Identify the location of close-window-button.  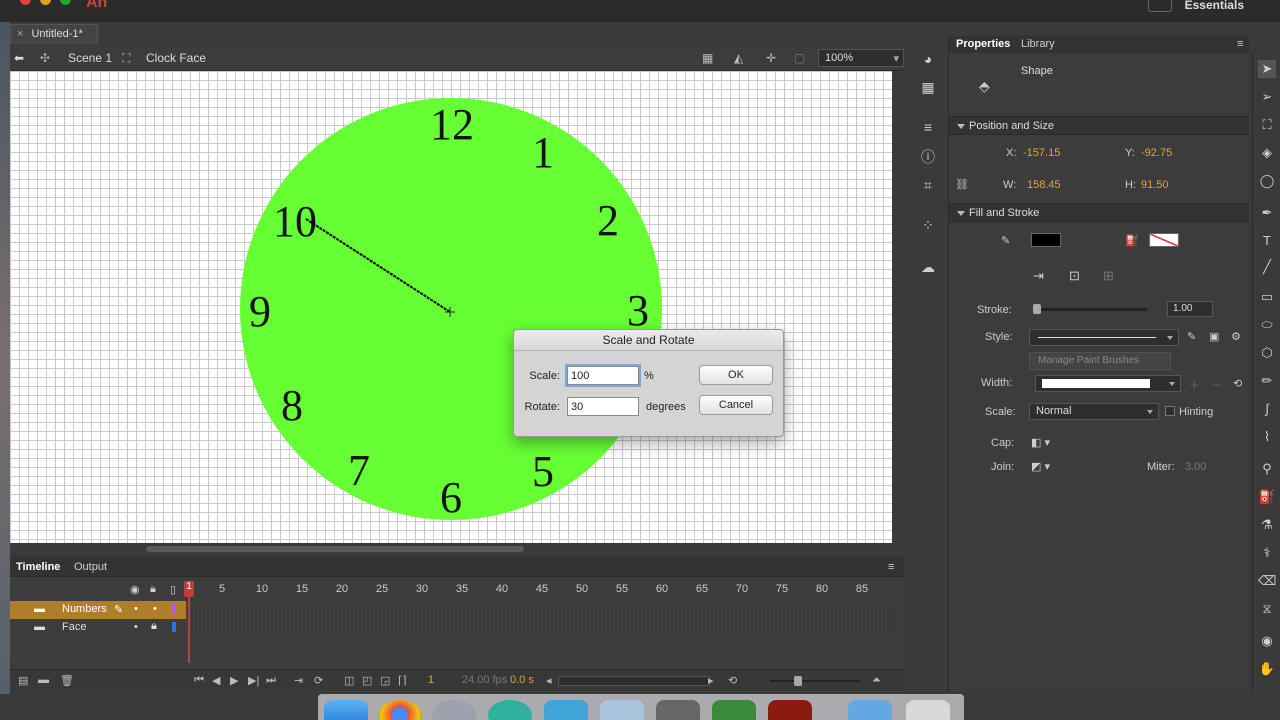
(25, 2).